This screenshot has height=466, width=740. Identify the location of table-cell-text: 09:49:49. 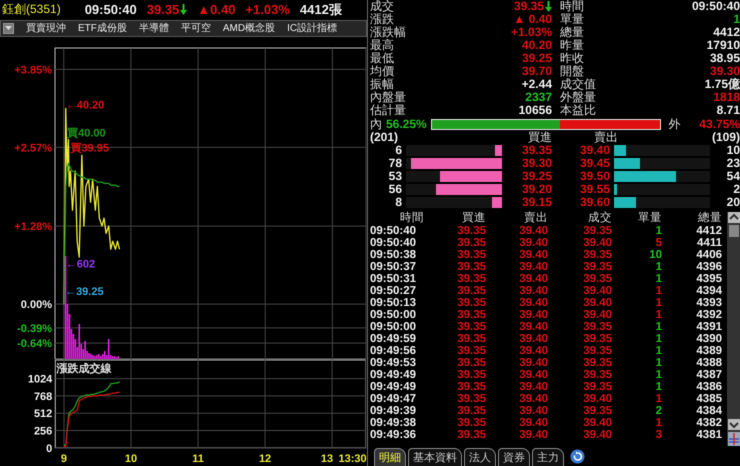
(394, 387).